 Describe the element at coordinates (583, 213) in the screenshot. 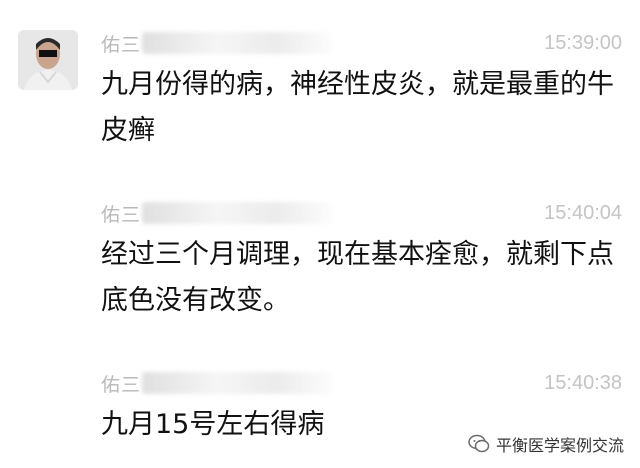

I see `message-timestamp: 15:40:04` at that location.